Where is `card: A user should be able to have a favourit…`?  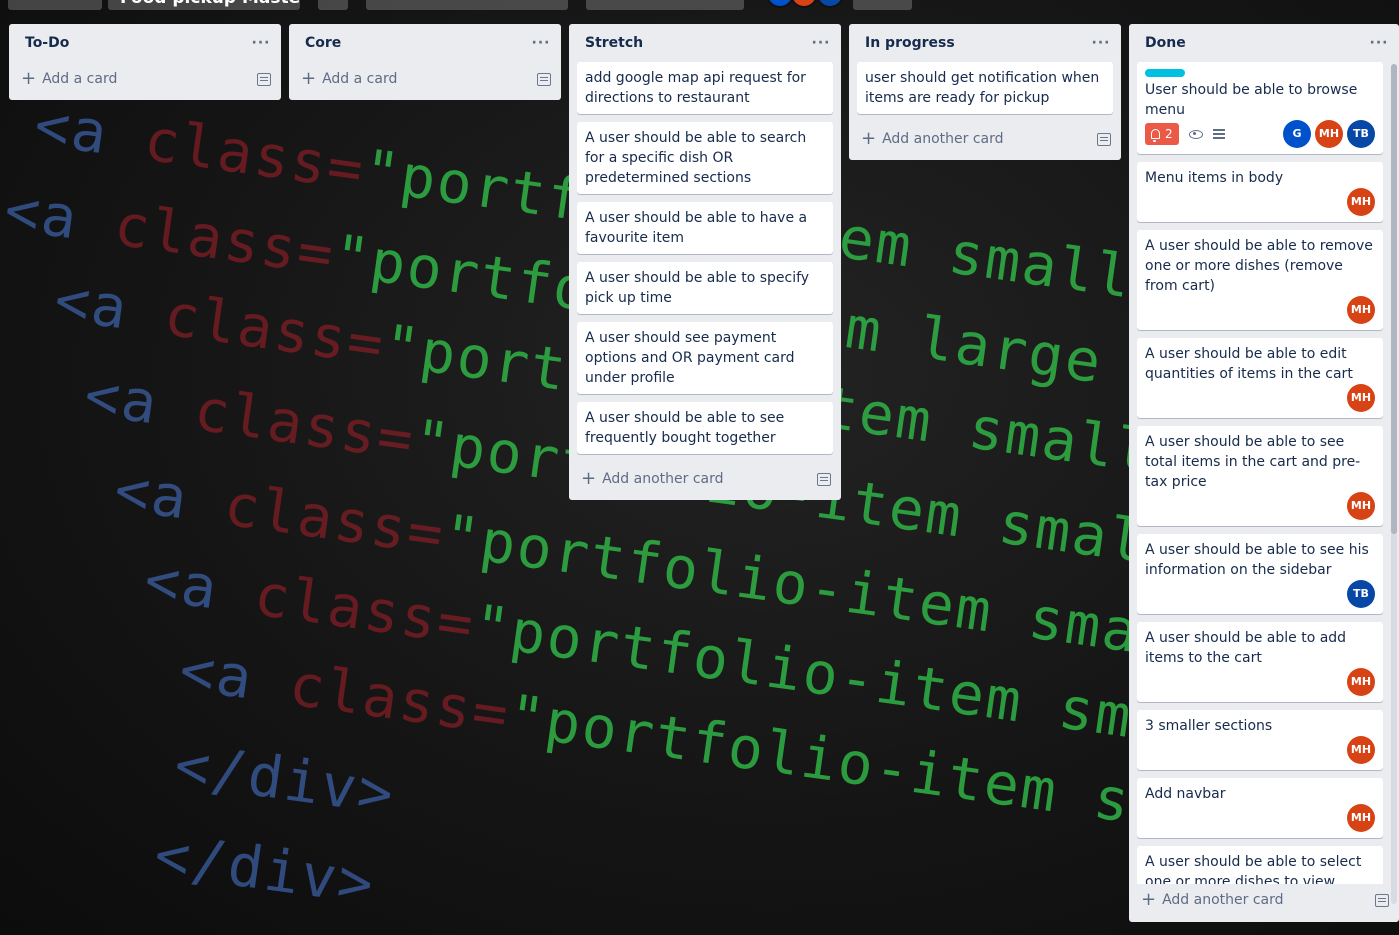 card: A user should be able to have a favourit… is located at coordinates (705, 228).